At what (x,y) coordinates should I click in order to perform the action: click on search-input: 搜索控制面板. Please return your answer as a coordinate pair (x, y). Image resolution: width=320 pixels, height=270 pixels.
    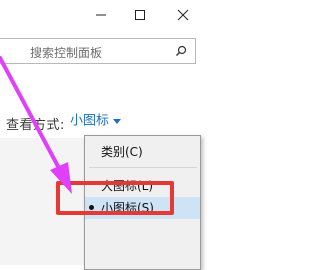
    Looking at the image, I should click on (98, 51).